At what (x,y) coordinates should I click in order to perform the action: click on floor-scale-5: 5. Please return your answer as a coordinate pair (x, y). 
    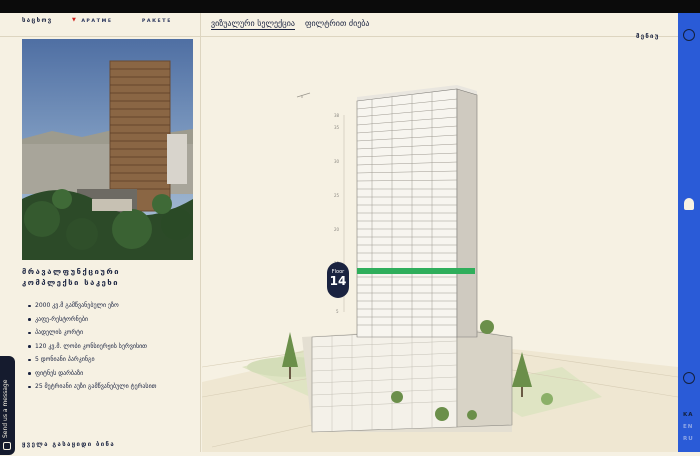
    Looking at the image, I should click on (337, 311).